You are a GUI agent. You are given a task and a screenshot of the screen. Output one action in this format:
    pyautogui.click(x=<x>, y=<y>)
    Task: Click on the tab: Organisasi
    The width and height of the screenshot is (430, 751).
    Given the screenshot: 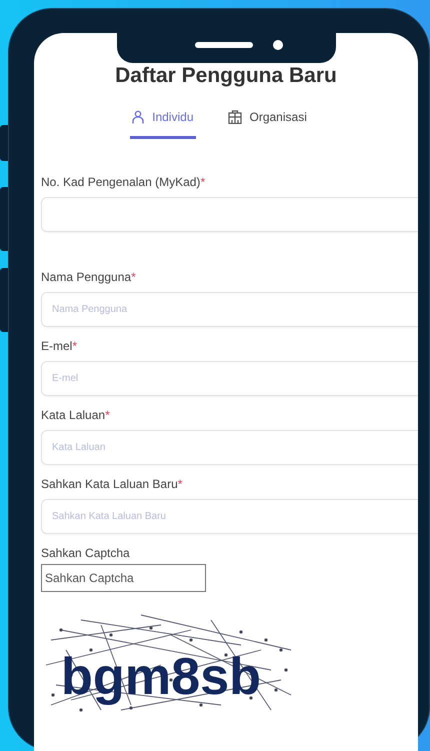 What is the action you would take?
    pyautogui.click(x=267, y=122)
    